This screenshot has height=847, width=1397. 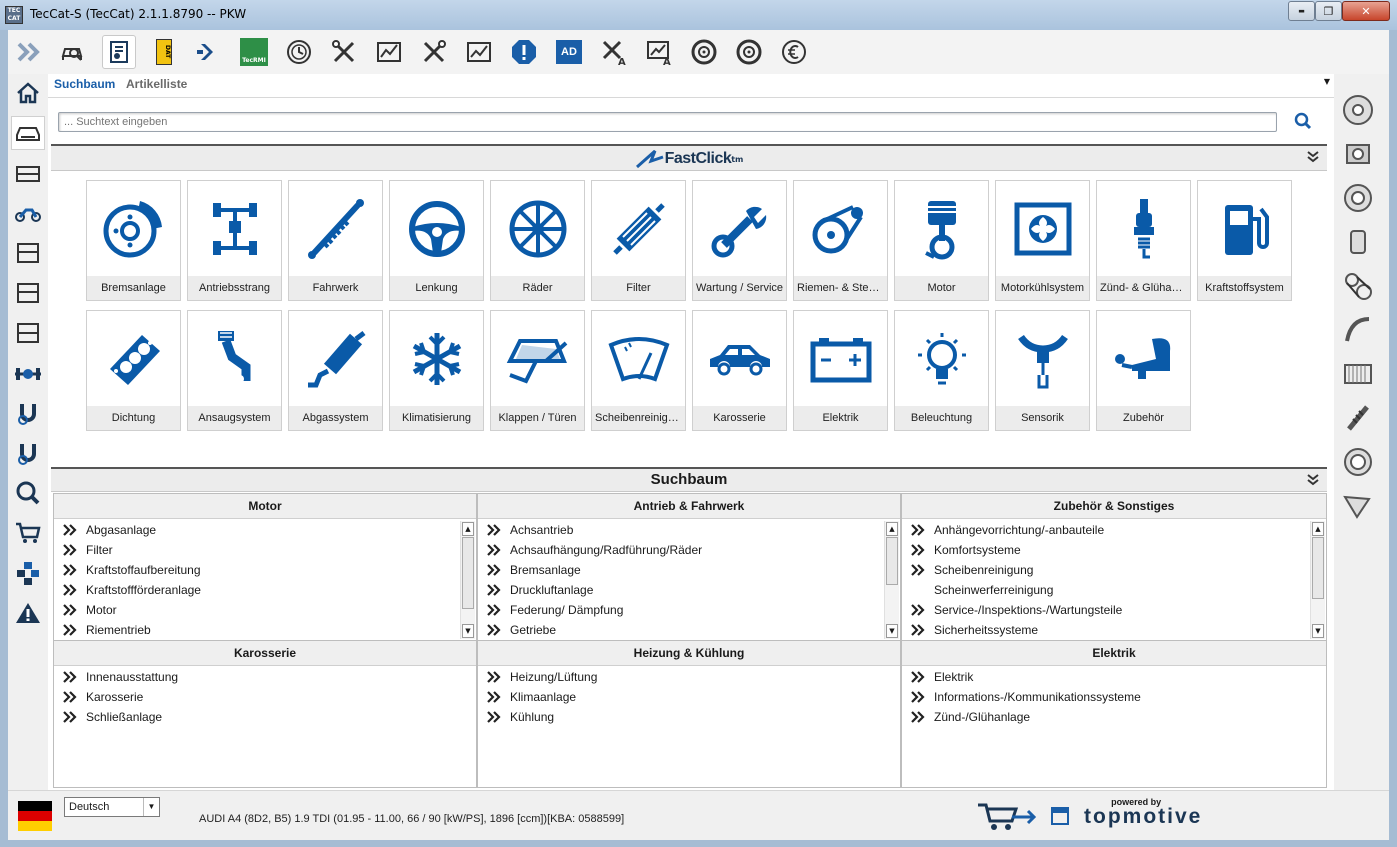 What do you see at coordinates (28, 573) in the screenshot?
I see `sidebar-modules-button` at bounding box center [28, 573].